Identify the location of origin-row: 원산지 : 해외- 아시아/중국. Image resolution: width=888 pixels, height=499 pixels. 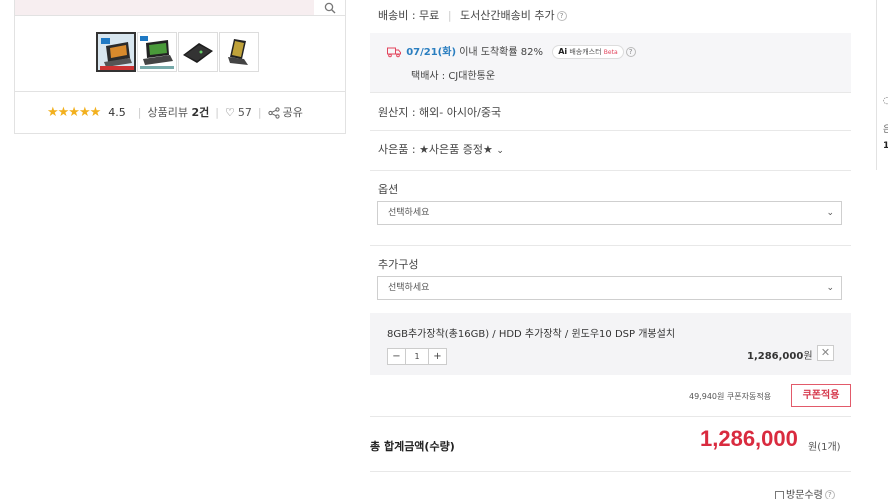
(440, 112).